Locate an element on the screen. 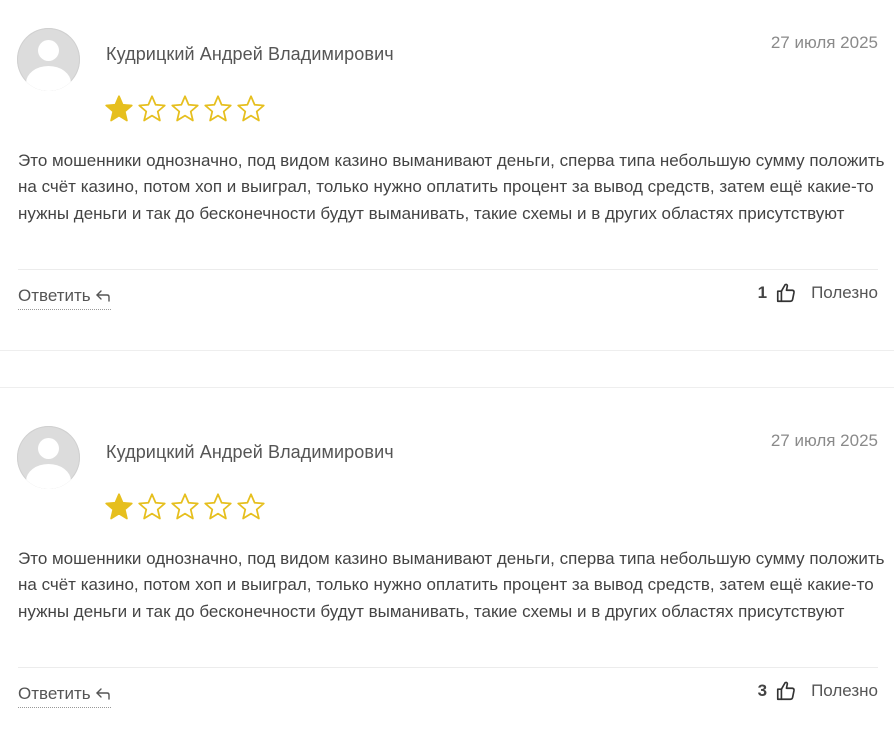  helpful-count: 3 is located at coordinates (762, 690).